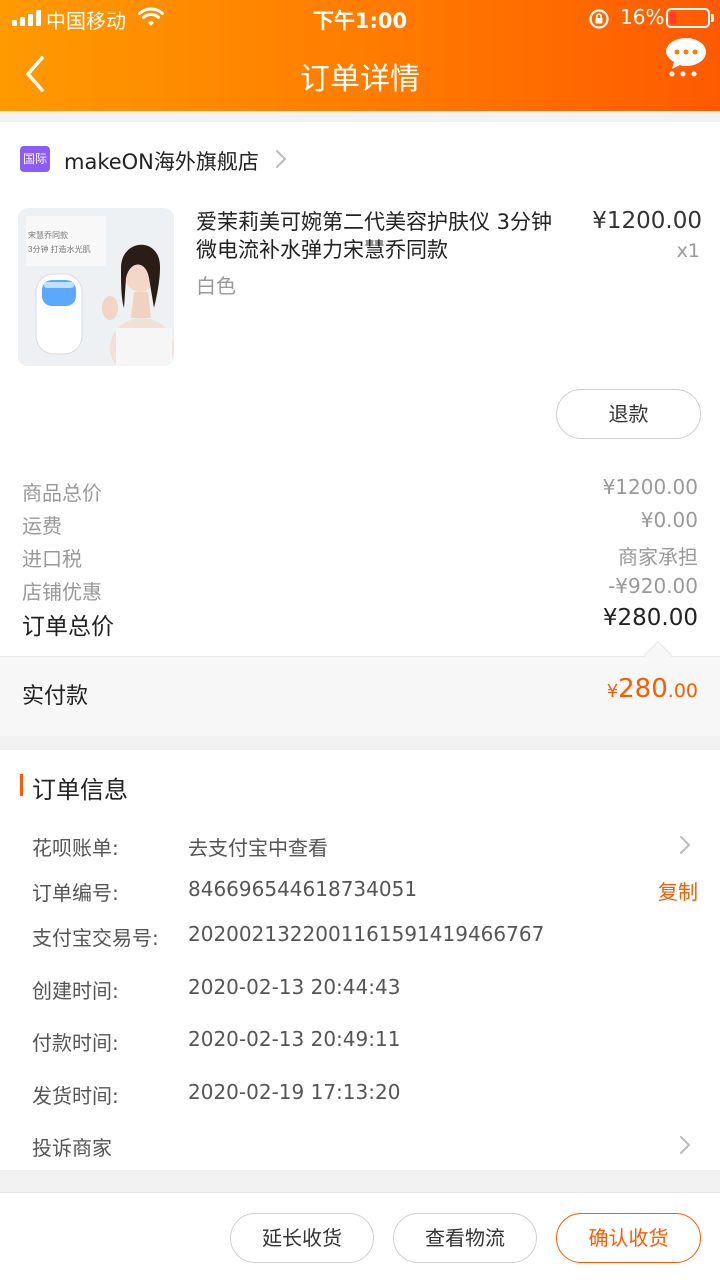  Describe the element at coordinates (72, 1146) in the screenshot. I see `complain-seller-link: 投诉商家` at that location.